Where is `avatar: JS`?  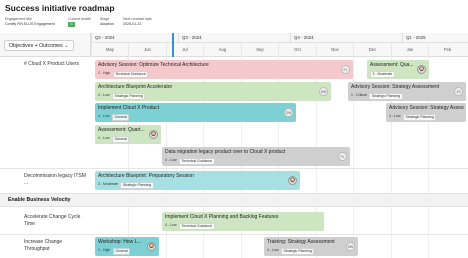
avatar: JS is located at coordinates (458, 91).